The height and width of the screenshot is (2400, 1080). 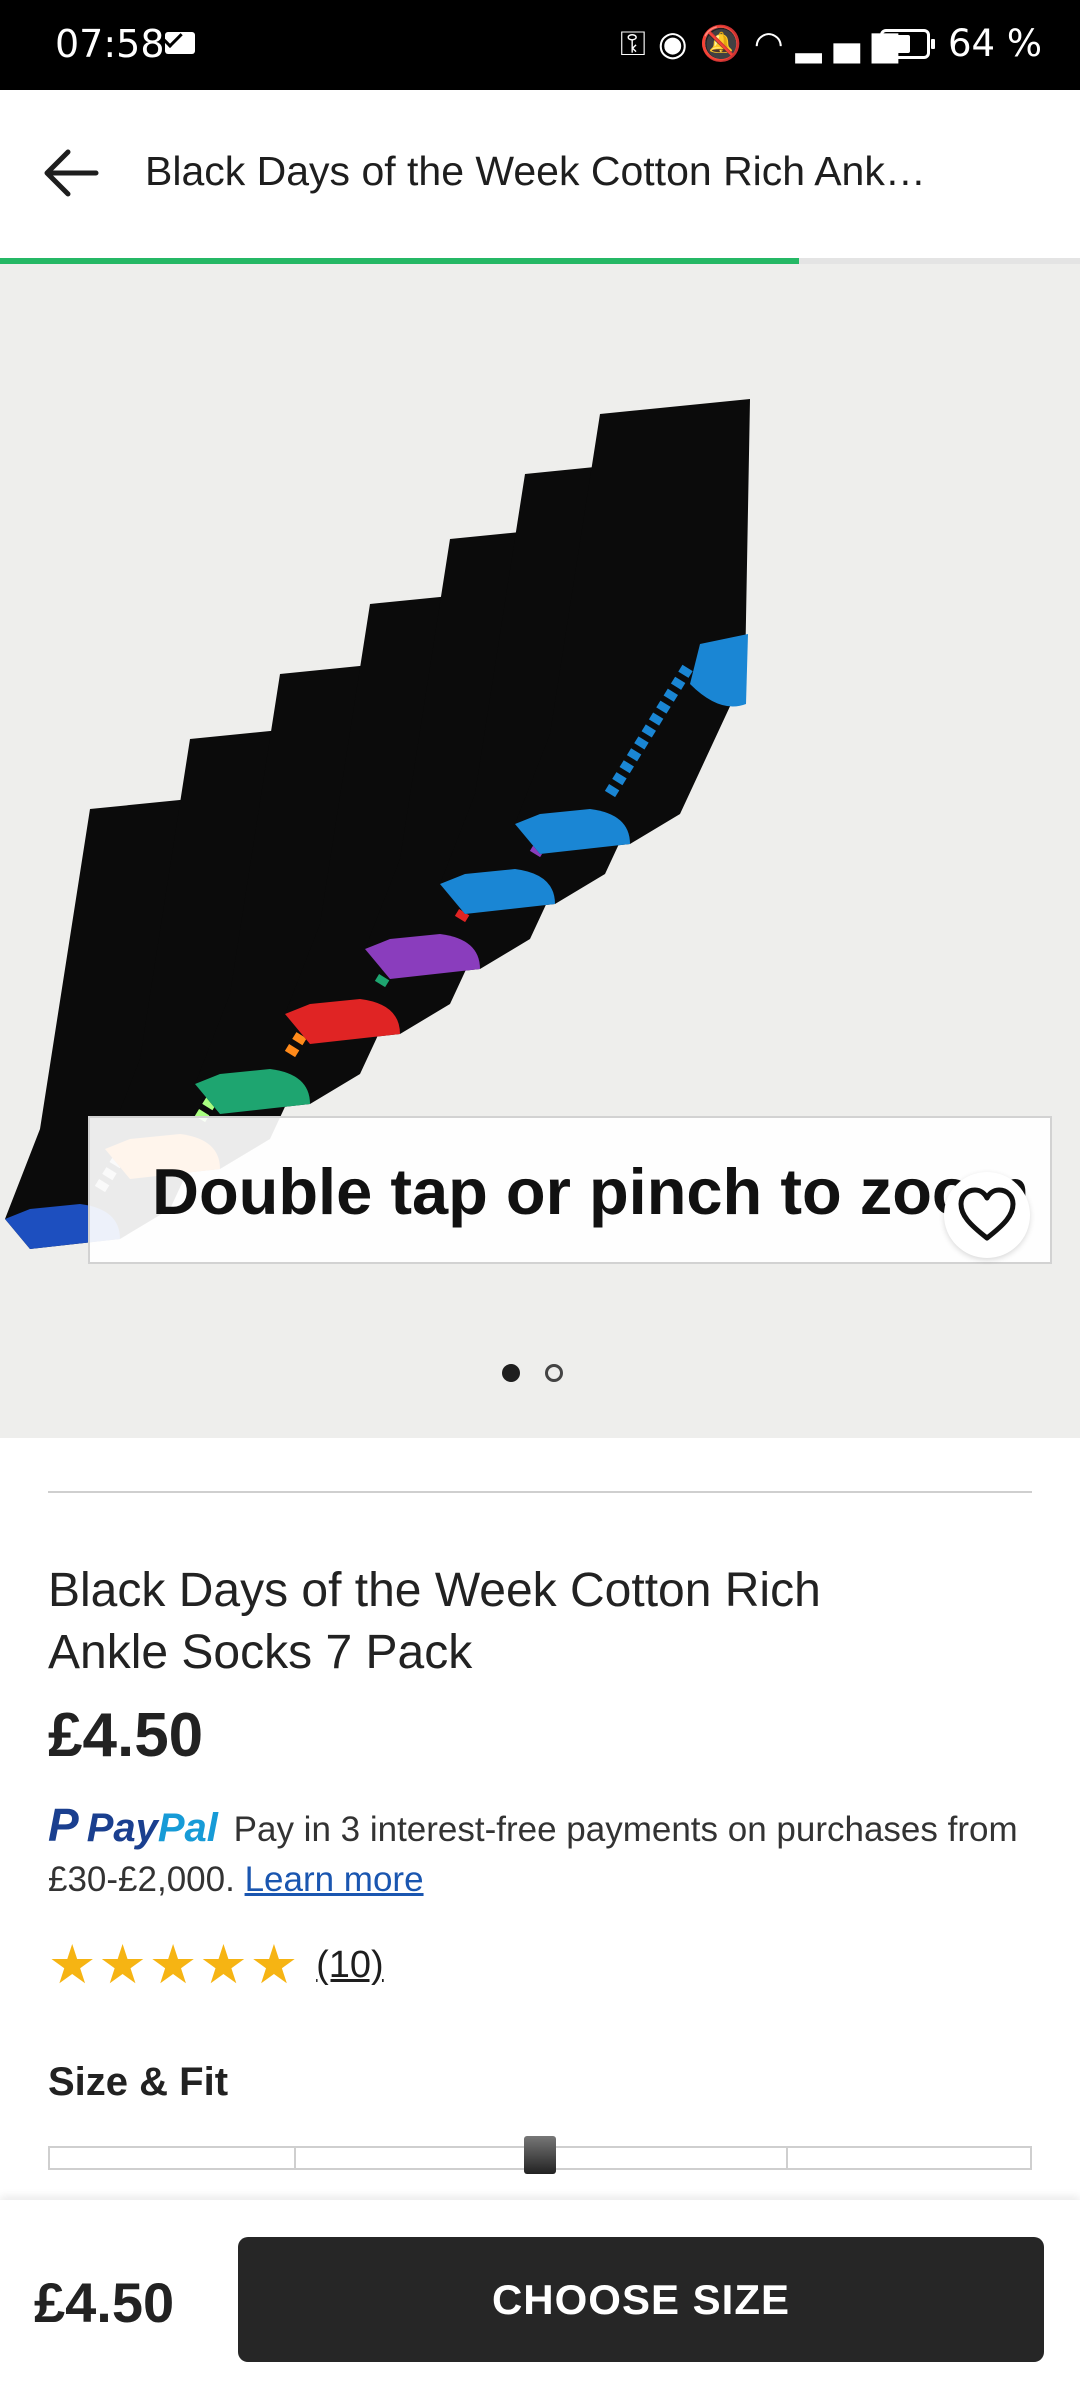 What do you see at coordinates (63, 1825) in the screenshot?
I see `paypal-icon: P` at bounding box center [63, 1825].